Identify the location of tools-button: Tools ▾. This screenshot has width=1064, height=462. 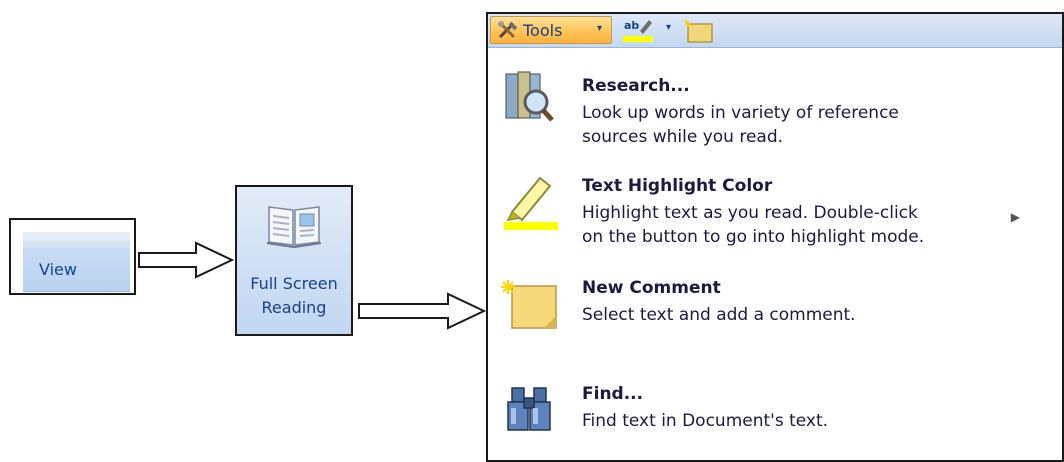
(551, 30).